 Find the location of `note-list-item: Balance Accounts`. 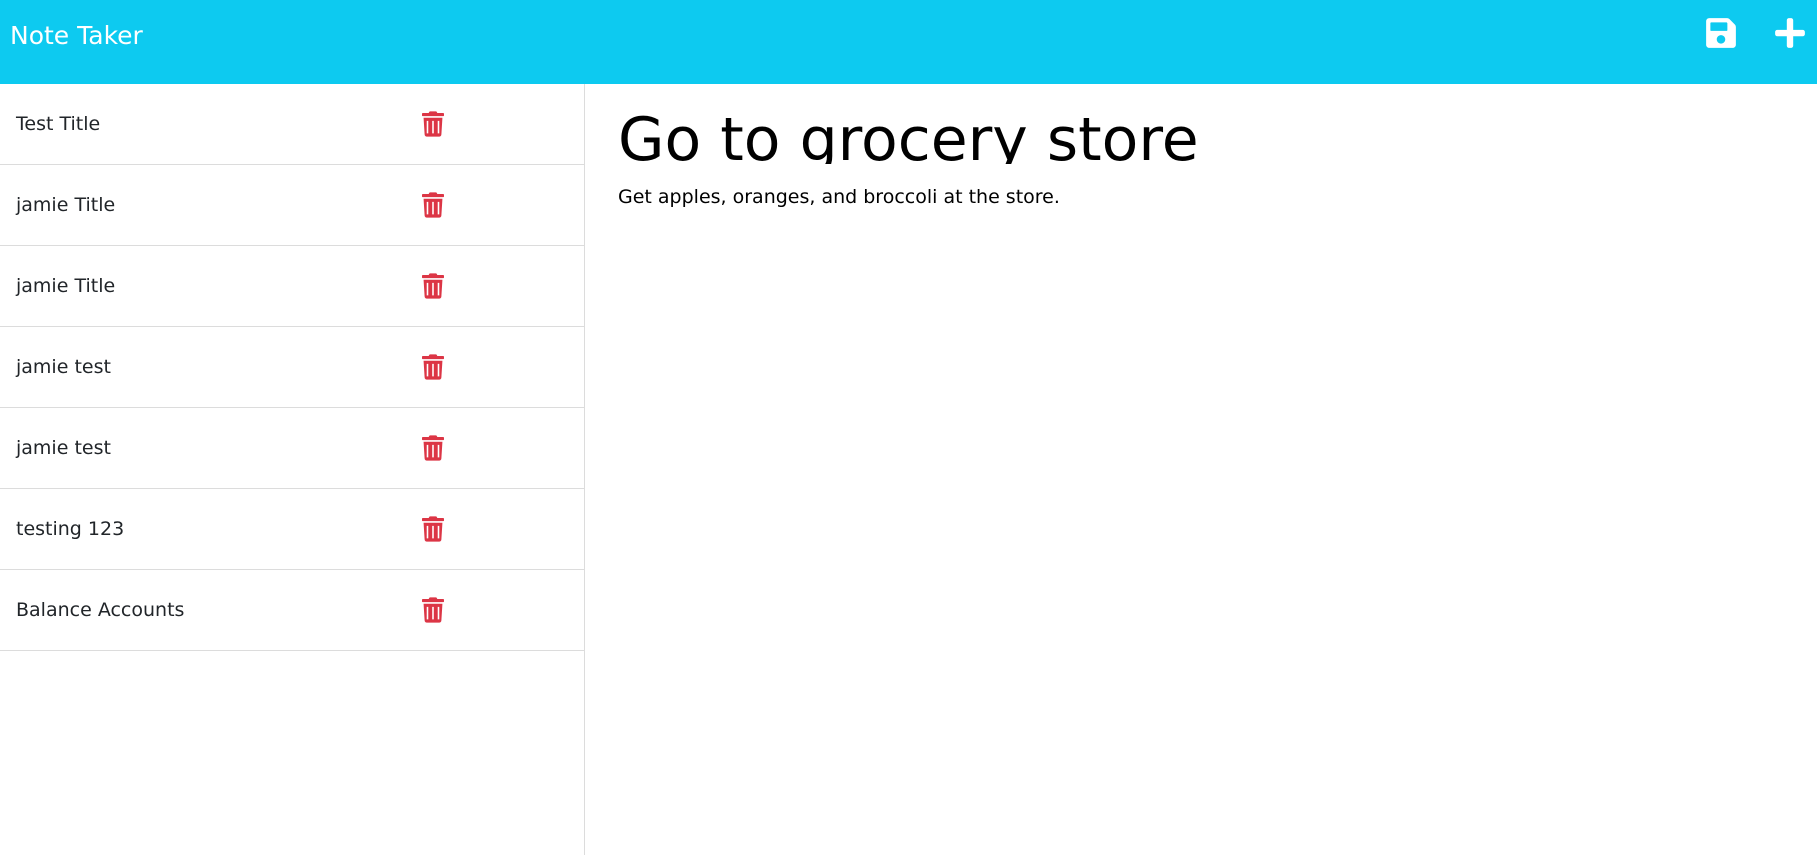

note-list-item: Balance Accounts is located at coordinates (292, 610).